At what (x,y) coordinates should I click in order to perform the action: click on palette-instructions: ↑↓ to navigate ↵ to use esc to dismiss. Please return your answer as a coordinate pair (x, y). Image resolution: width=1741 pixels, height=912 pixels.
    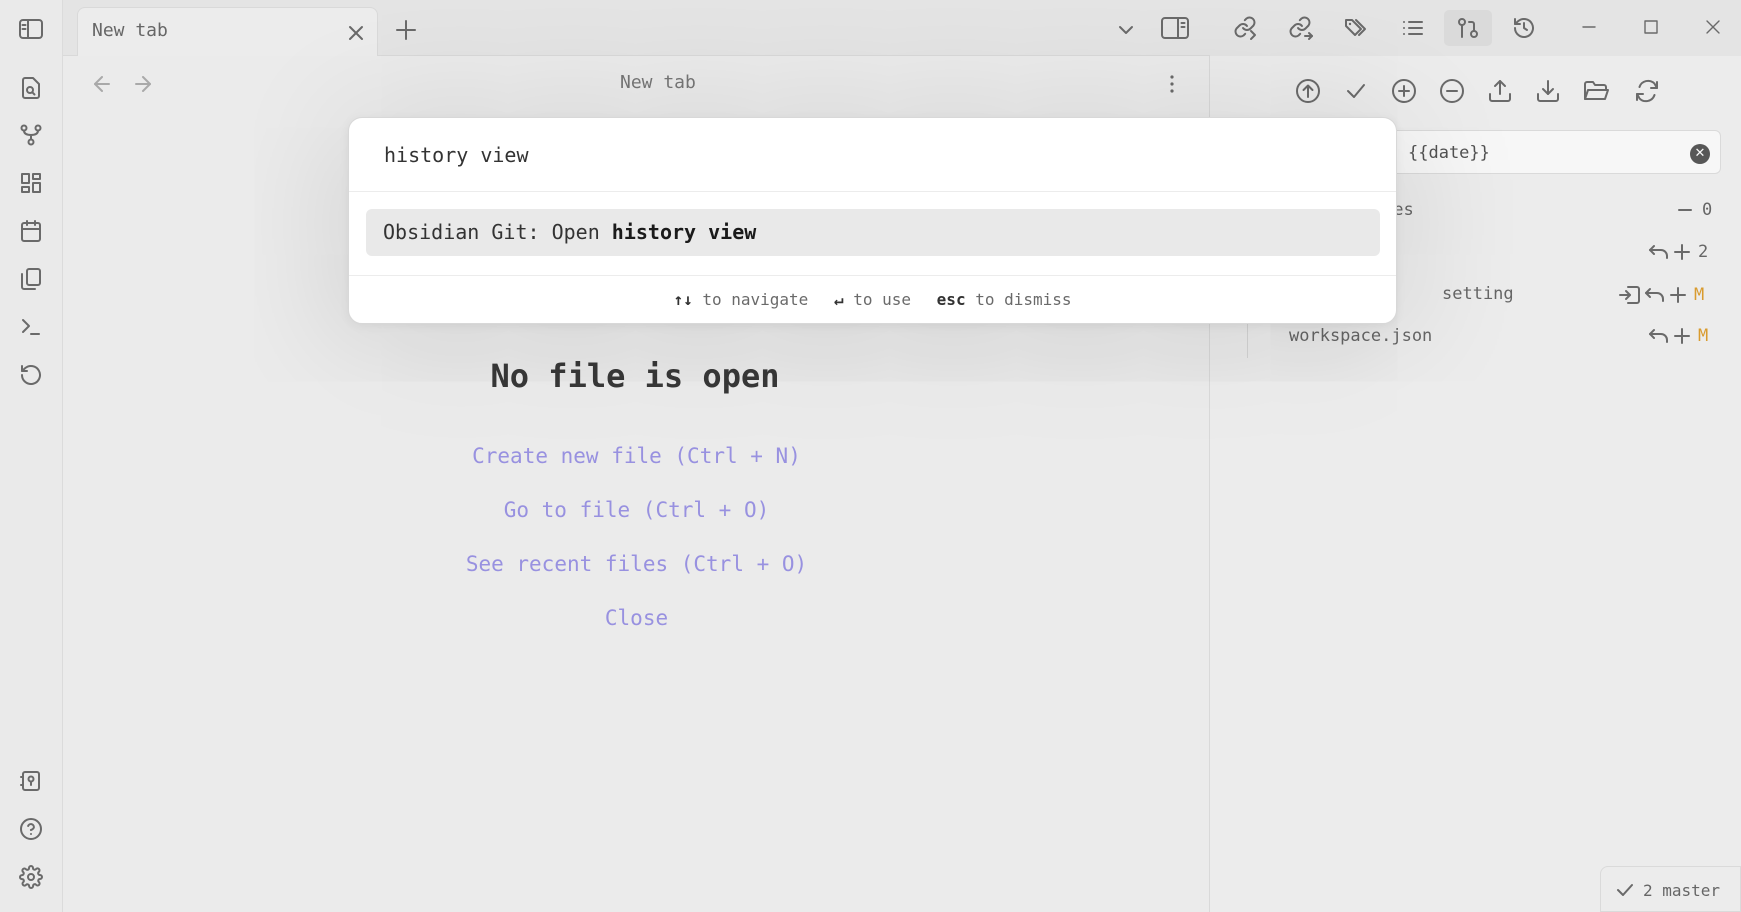
    Looking at the image, I should click on (872, 300).